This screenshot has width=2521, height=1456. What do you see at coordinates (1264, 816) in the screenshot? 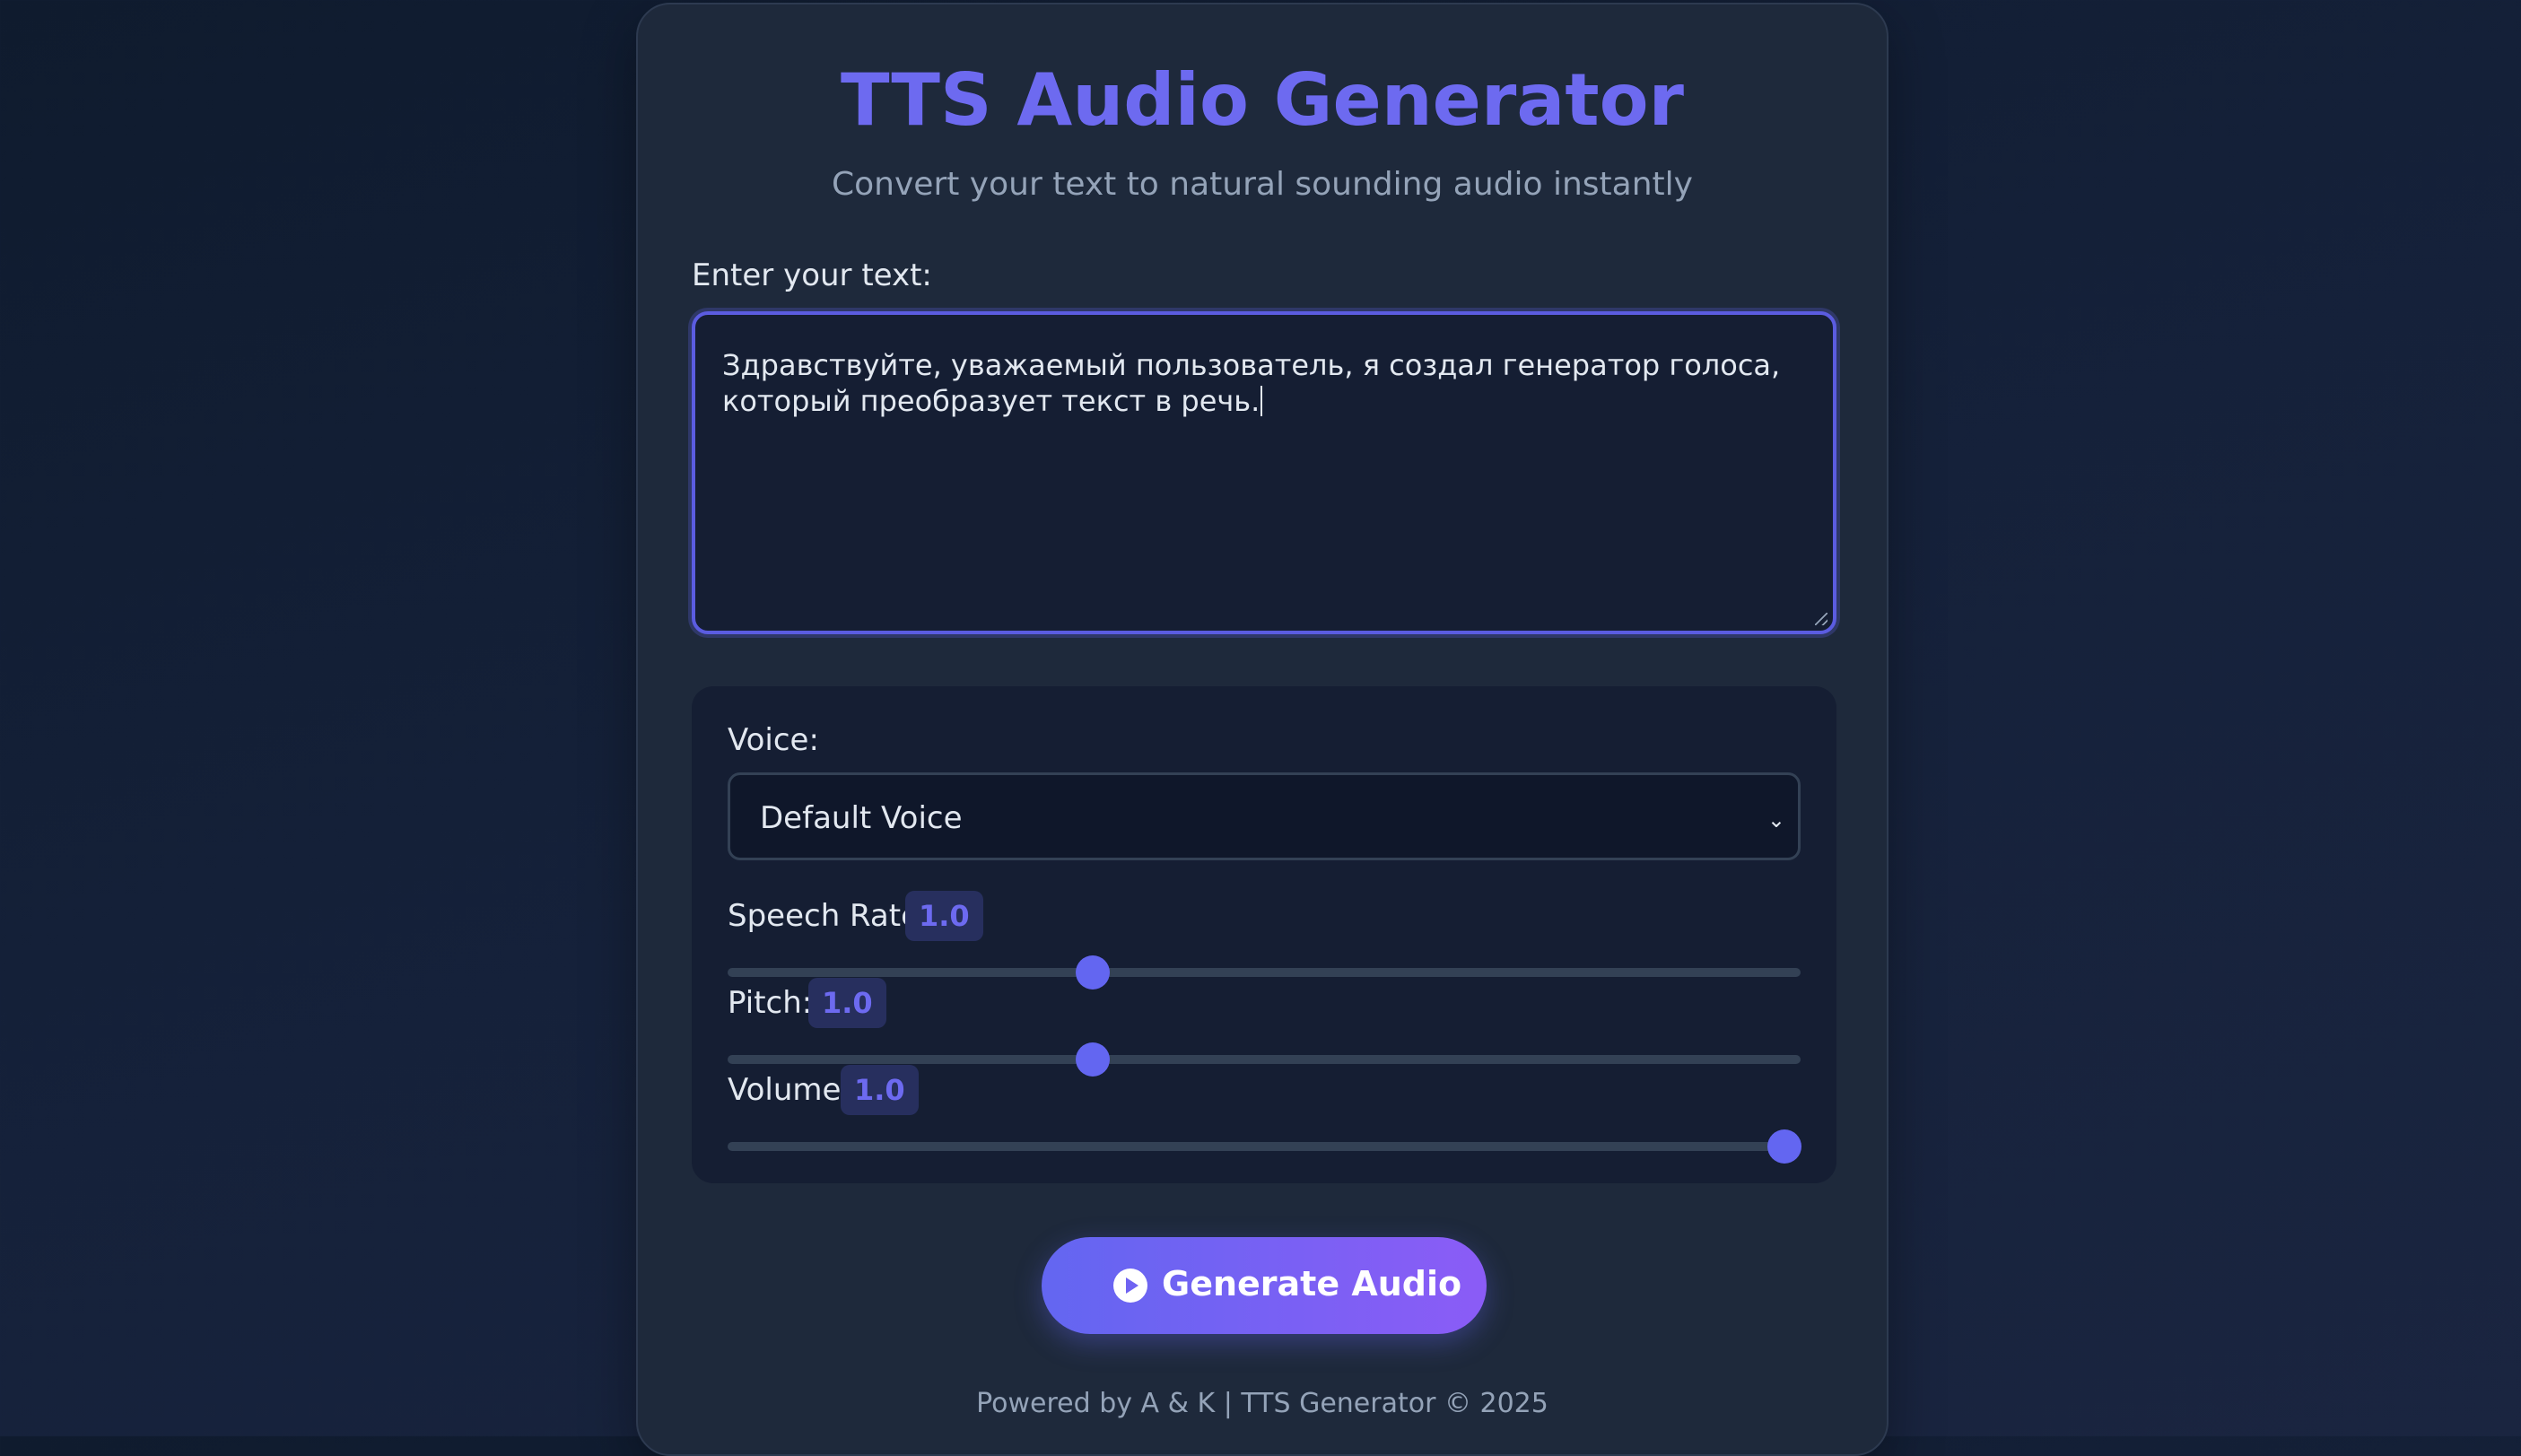
I see `voice-select: Default Voice ⌄` at bounding box center [1264, 816].